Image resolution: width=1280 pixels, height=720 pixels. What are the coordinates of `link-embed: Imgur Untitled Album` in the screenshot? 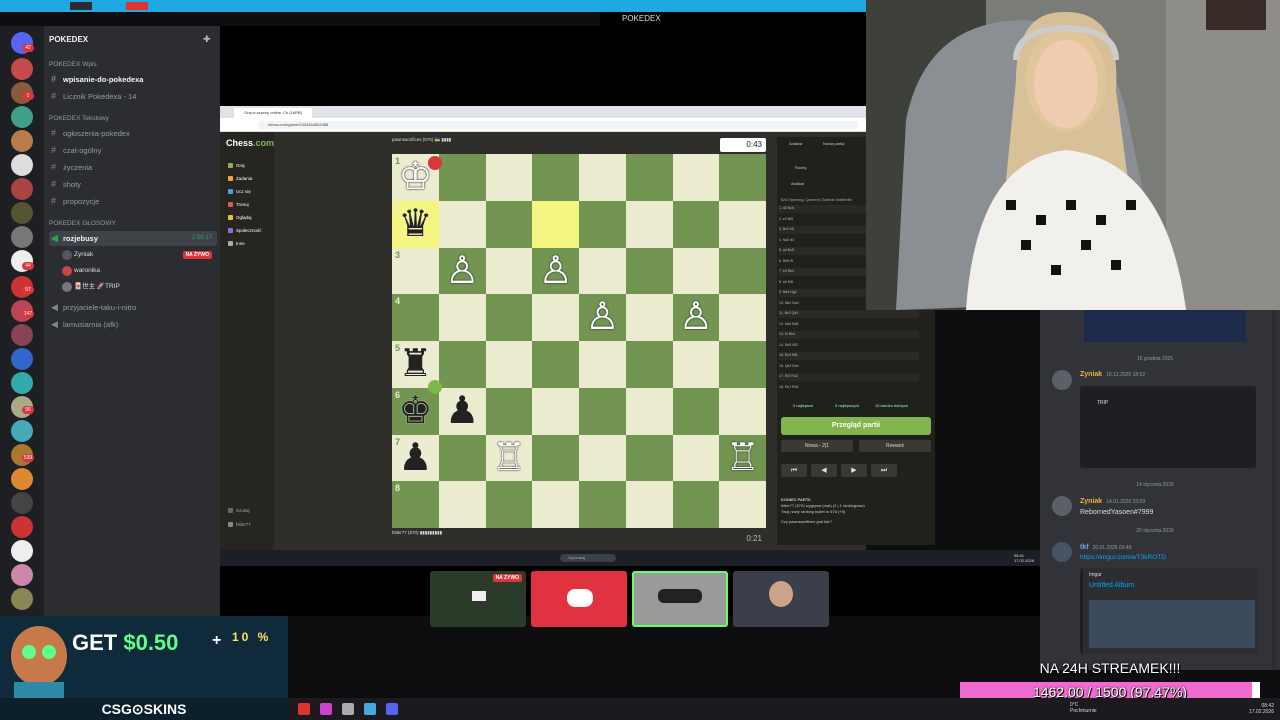 It's located at (1169, 611).